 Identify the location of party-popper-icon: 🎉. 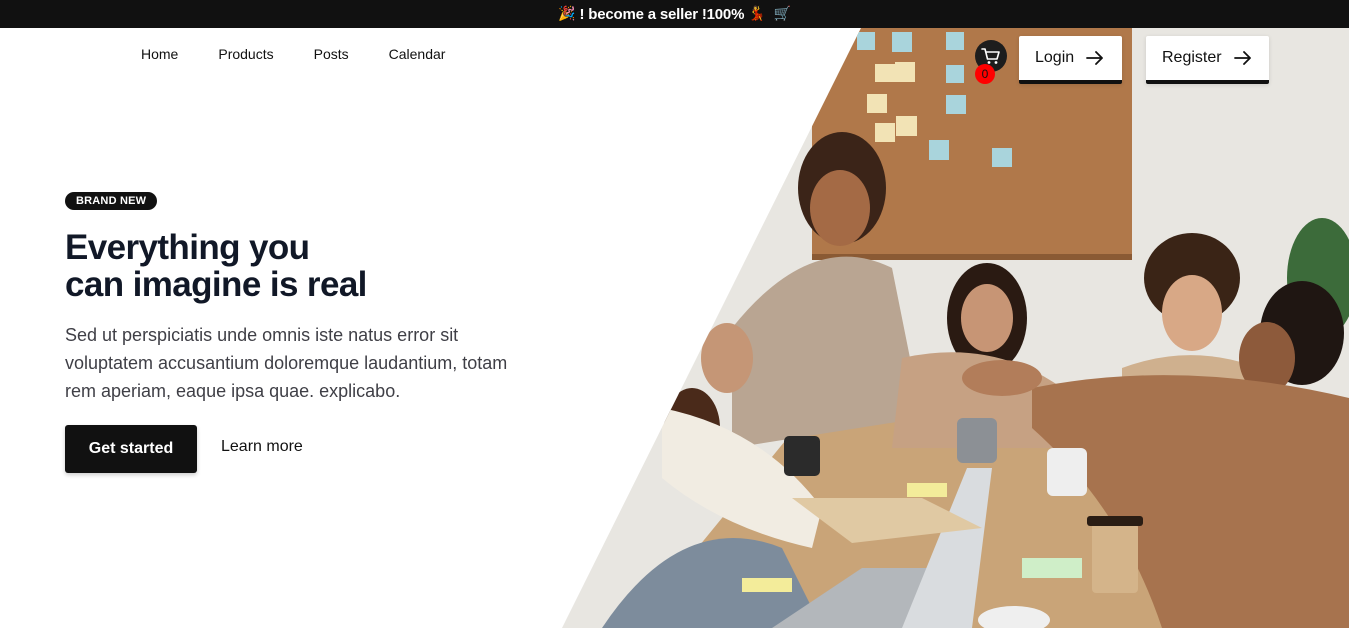
(567, 14).